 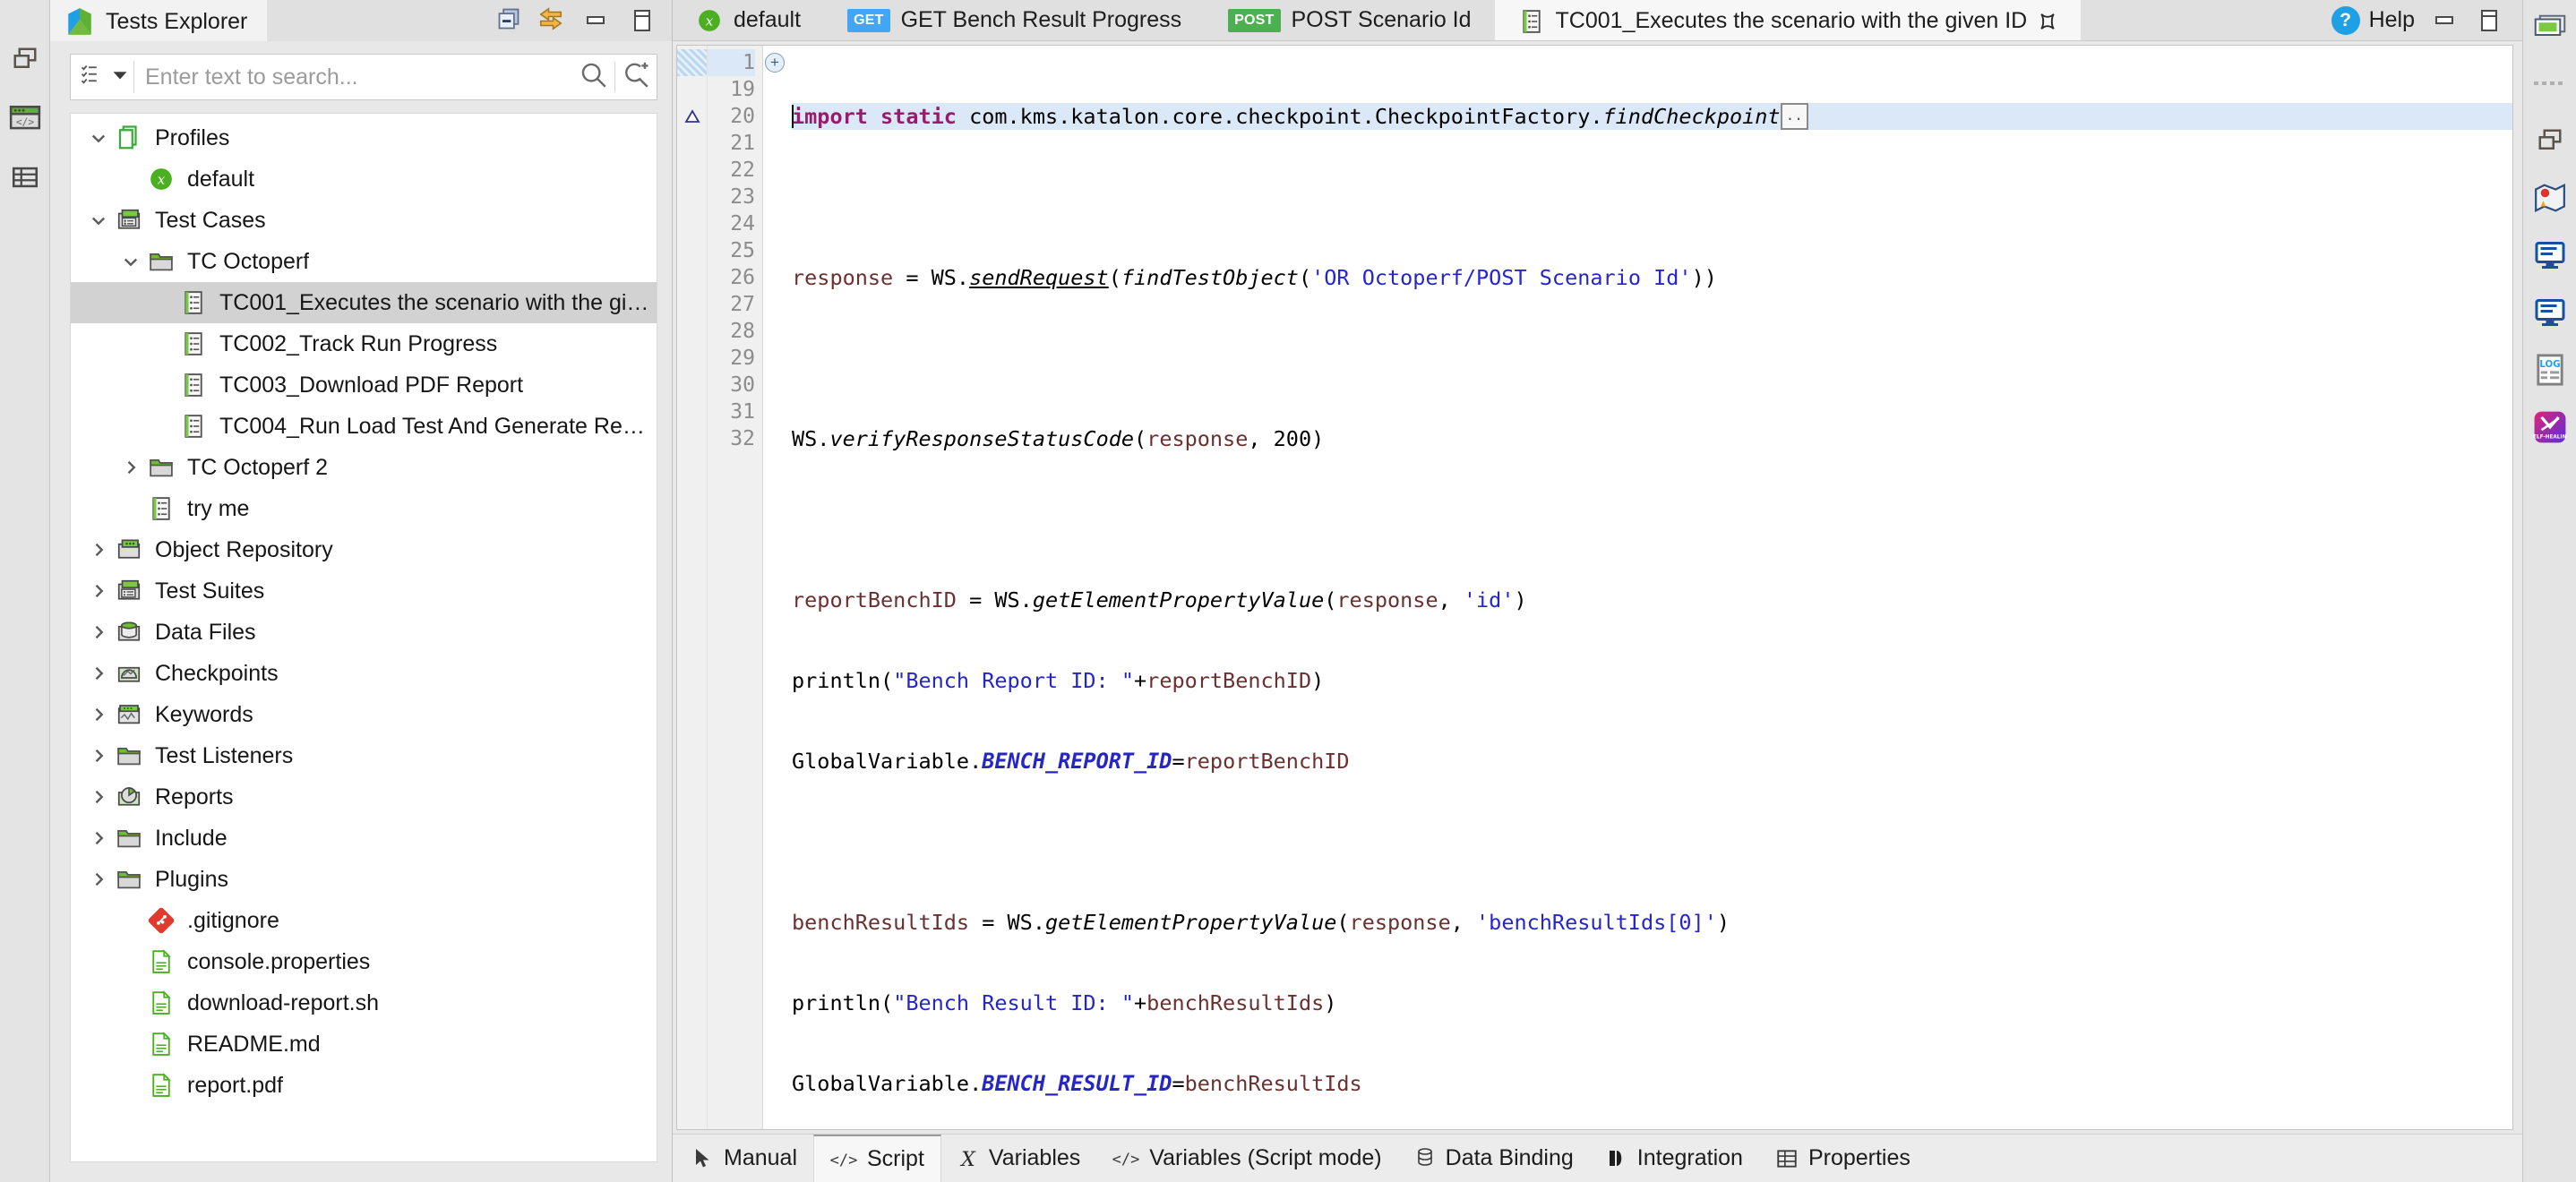 I want to click on line-number: 31, so click(x=742, y=412).